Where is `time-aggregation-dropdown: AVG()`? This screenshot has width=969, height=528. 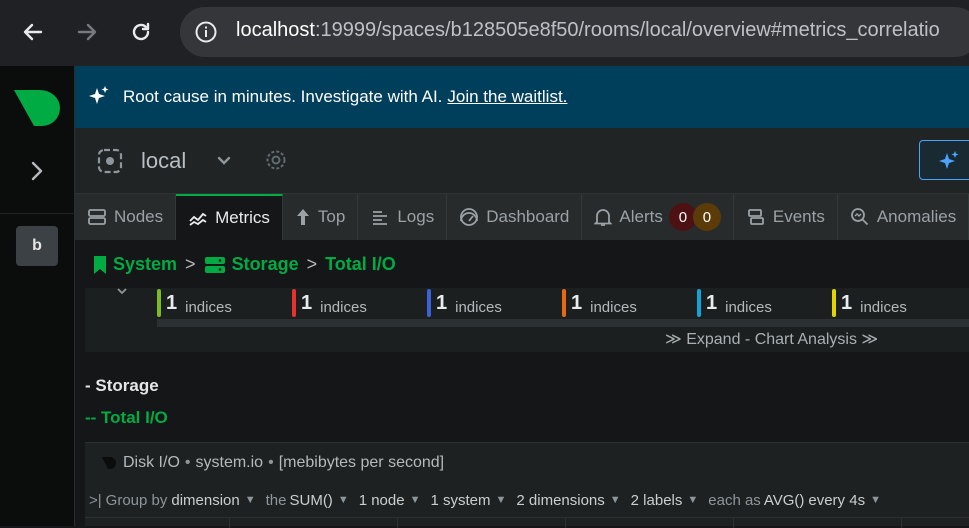 time-aggregation-dropdown: AVG() is located at coordinates (784, 500).